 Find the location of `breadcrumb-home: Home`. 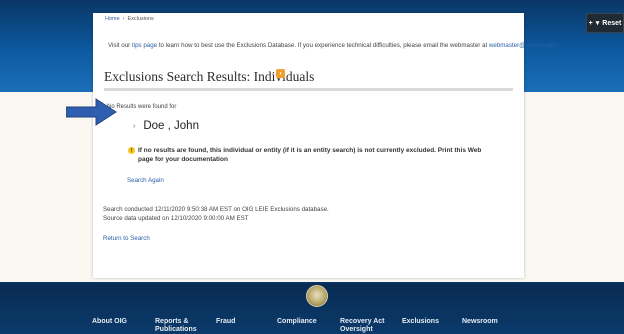

breadcrumb-home: Home is located at coordinates (112, 19).